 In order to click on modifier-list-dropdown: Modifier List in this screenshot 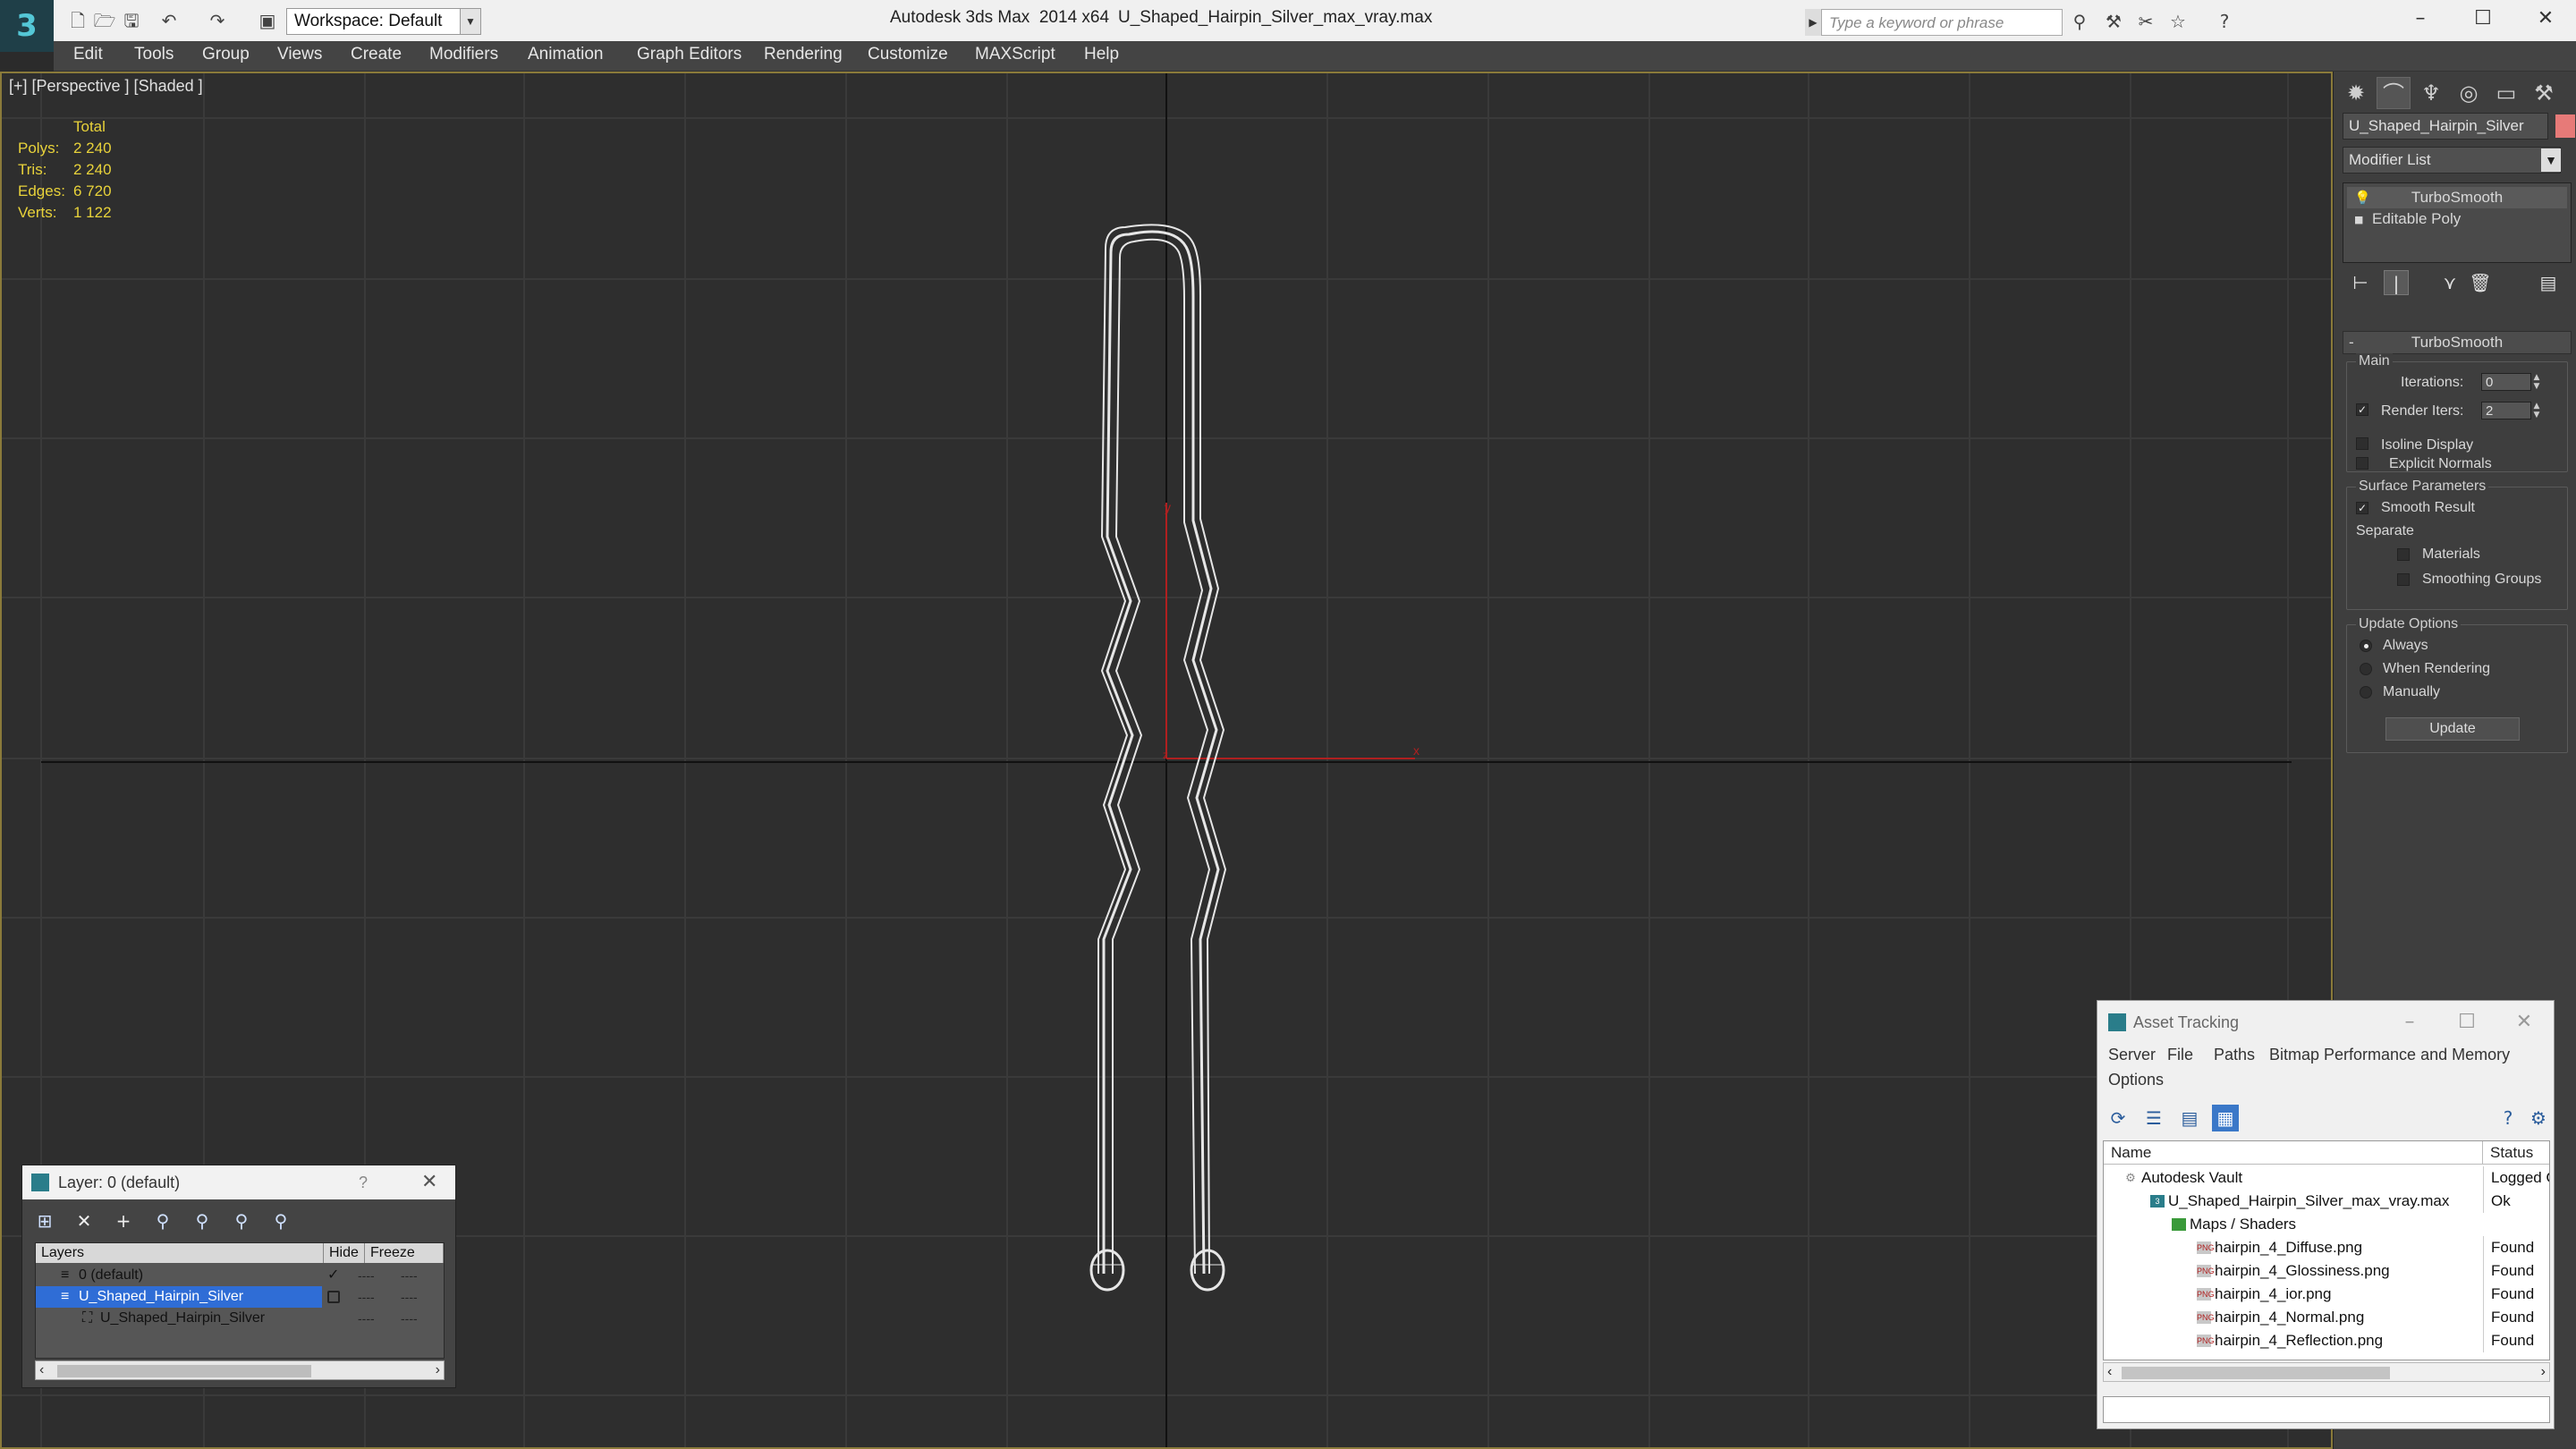, I will do `click(2452, 160)`.